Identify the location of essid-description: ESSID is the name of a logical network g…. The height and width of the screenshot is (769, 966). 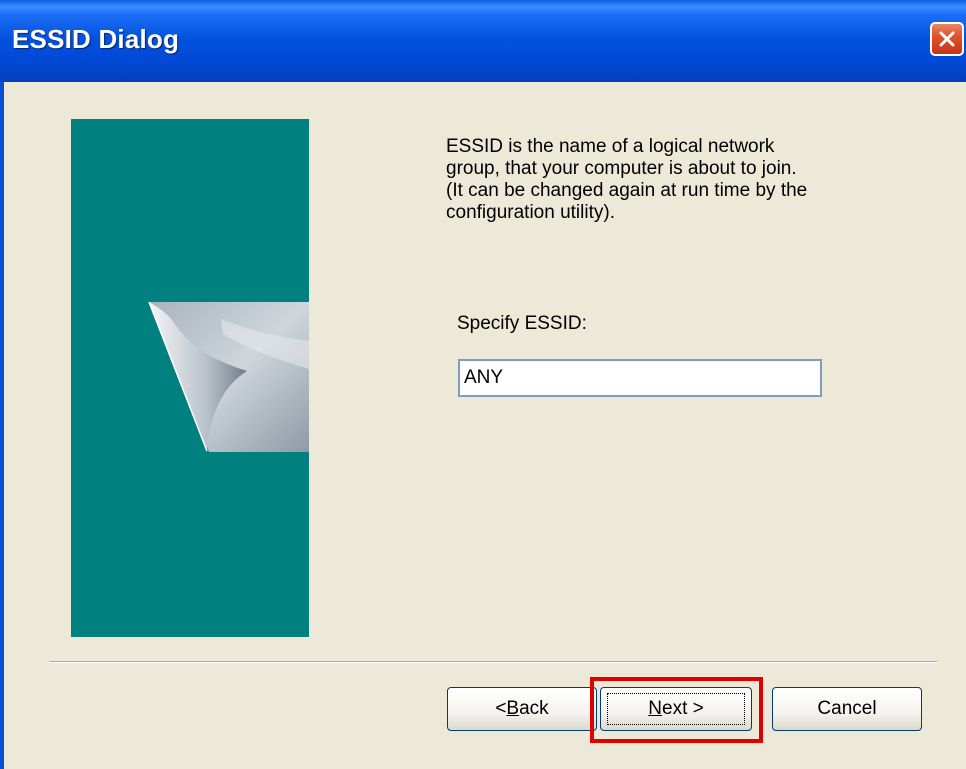
(627, 179).